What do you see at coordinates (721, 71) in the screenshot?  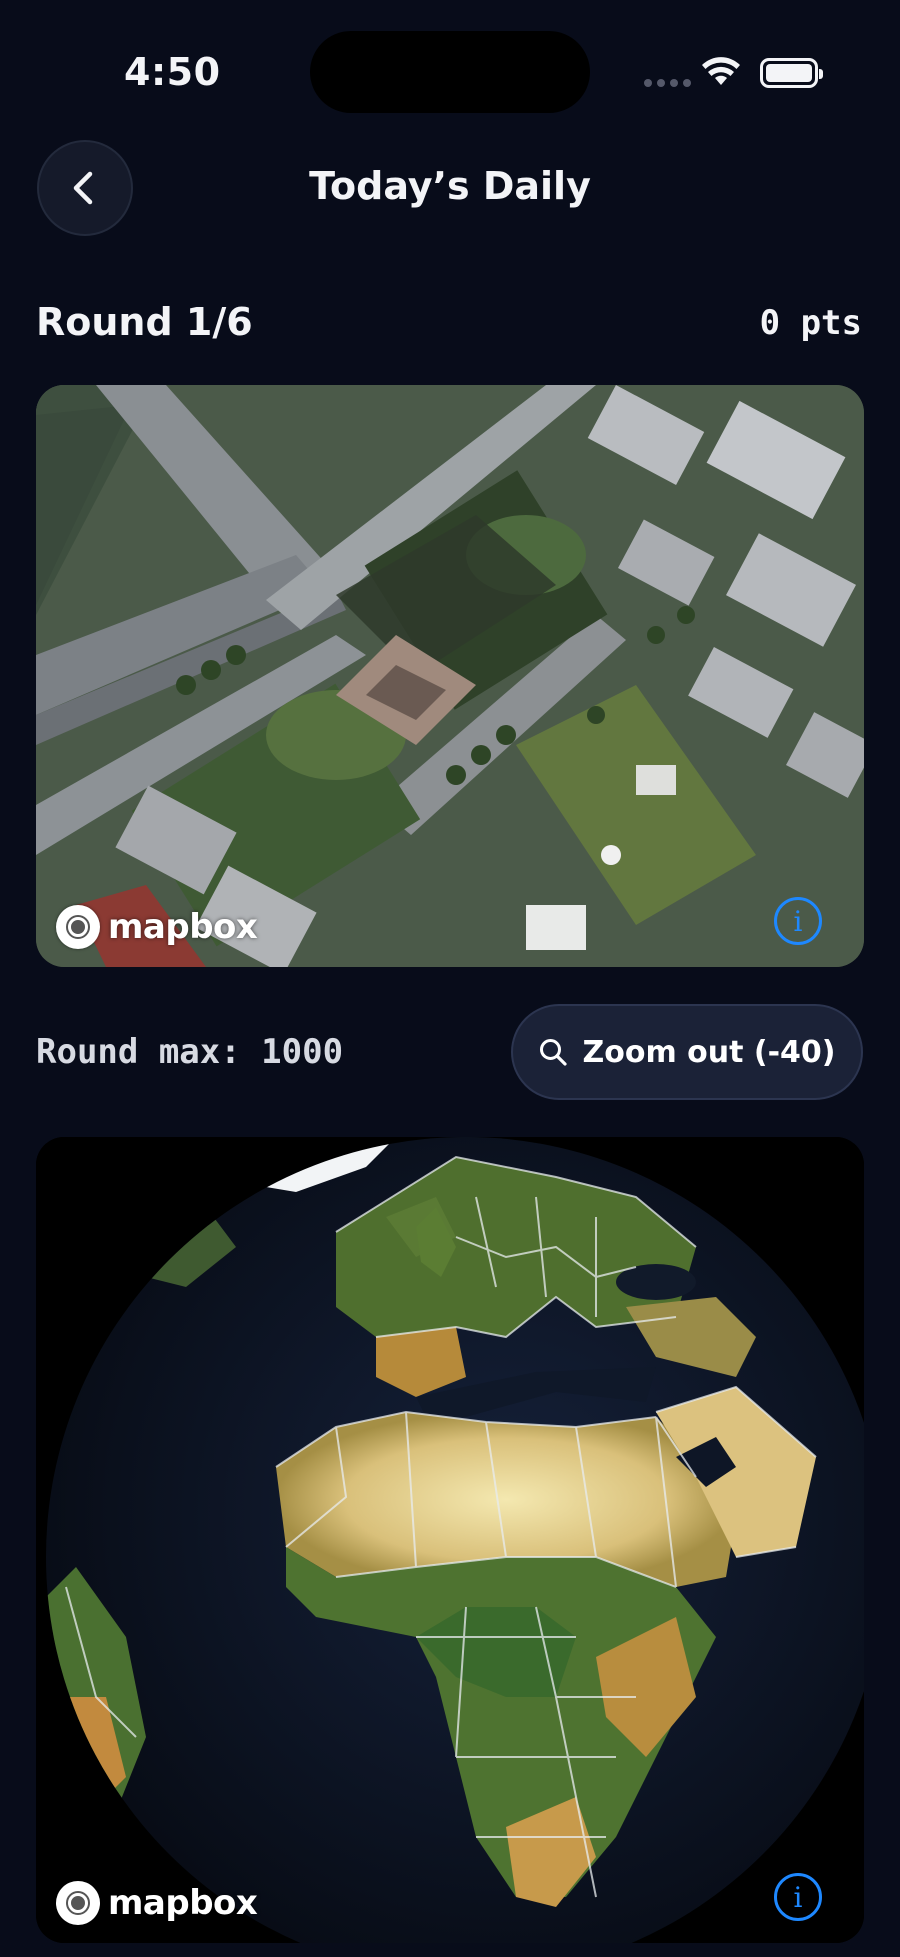 I see `wifi-icon` at bounding box center [721, 71].